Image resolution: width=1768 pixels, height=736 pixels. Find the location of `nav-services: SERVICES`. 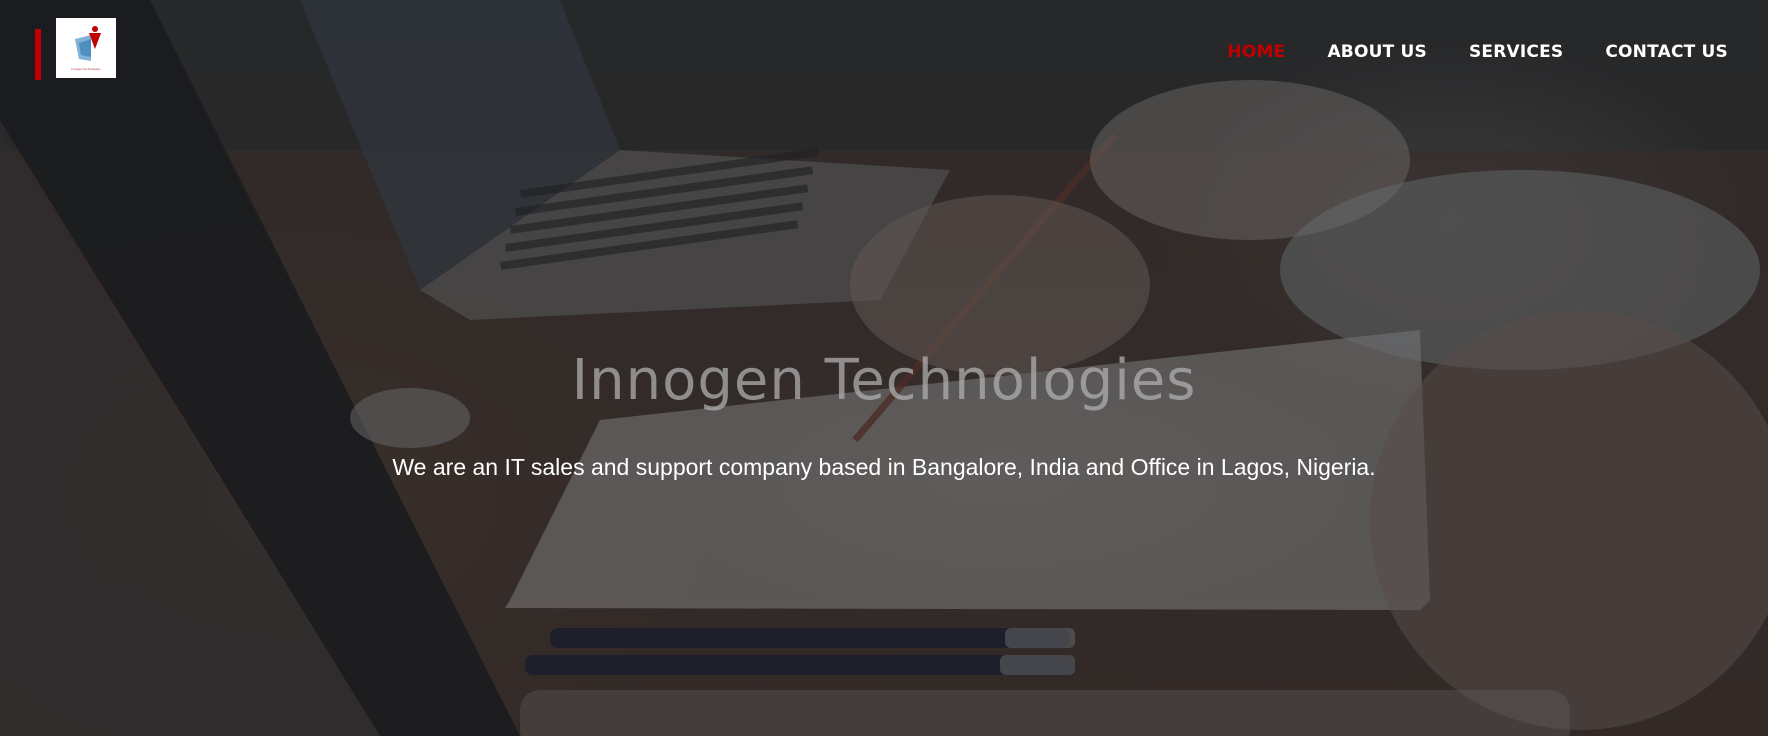

nav-services: SERVICES is located at coordinates (1516, 52).